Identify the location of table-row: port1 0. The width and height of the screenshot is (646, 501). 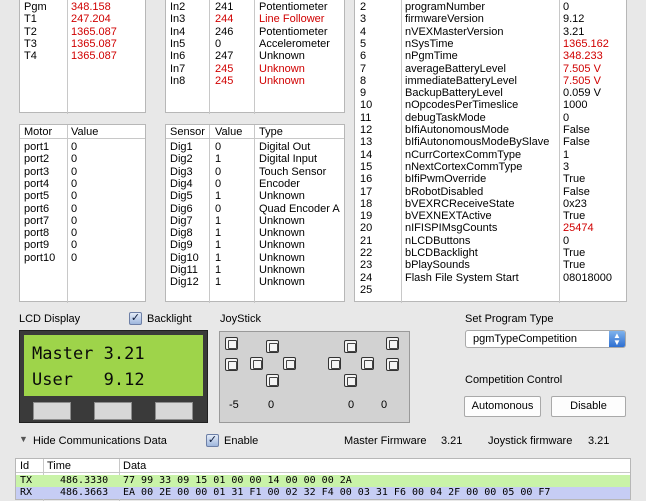
(82, 147).